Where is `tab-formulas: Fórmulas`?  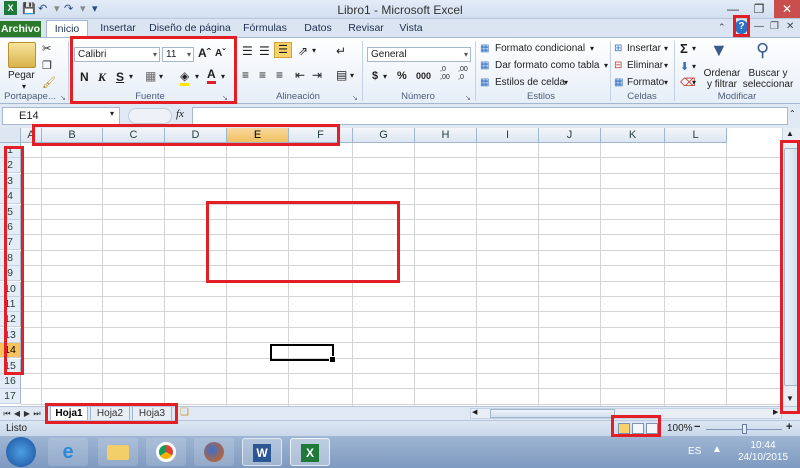
tab-formulas: Fórmulas is located at coordinates (265, 29).